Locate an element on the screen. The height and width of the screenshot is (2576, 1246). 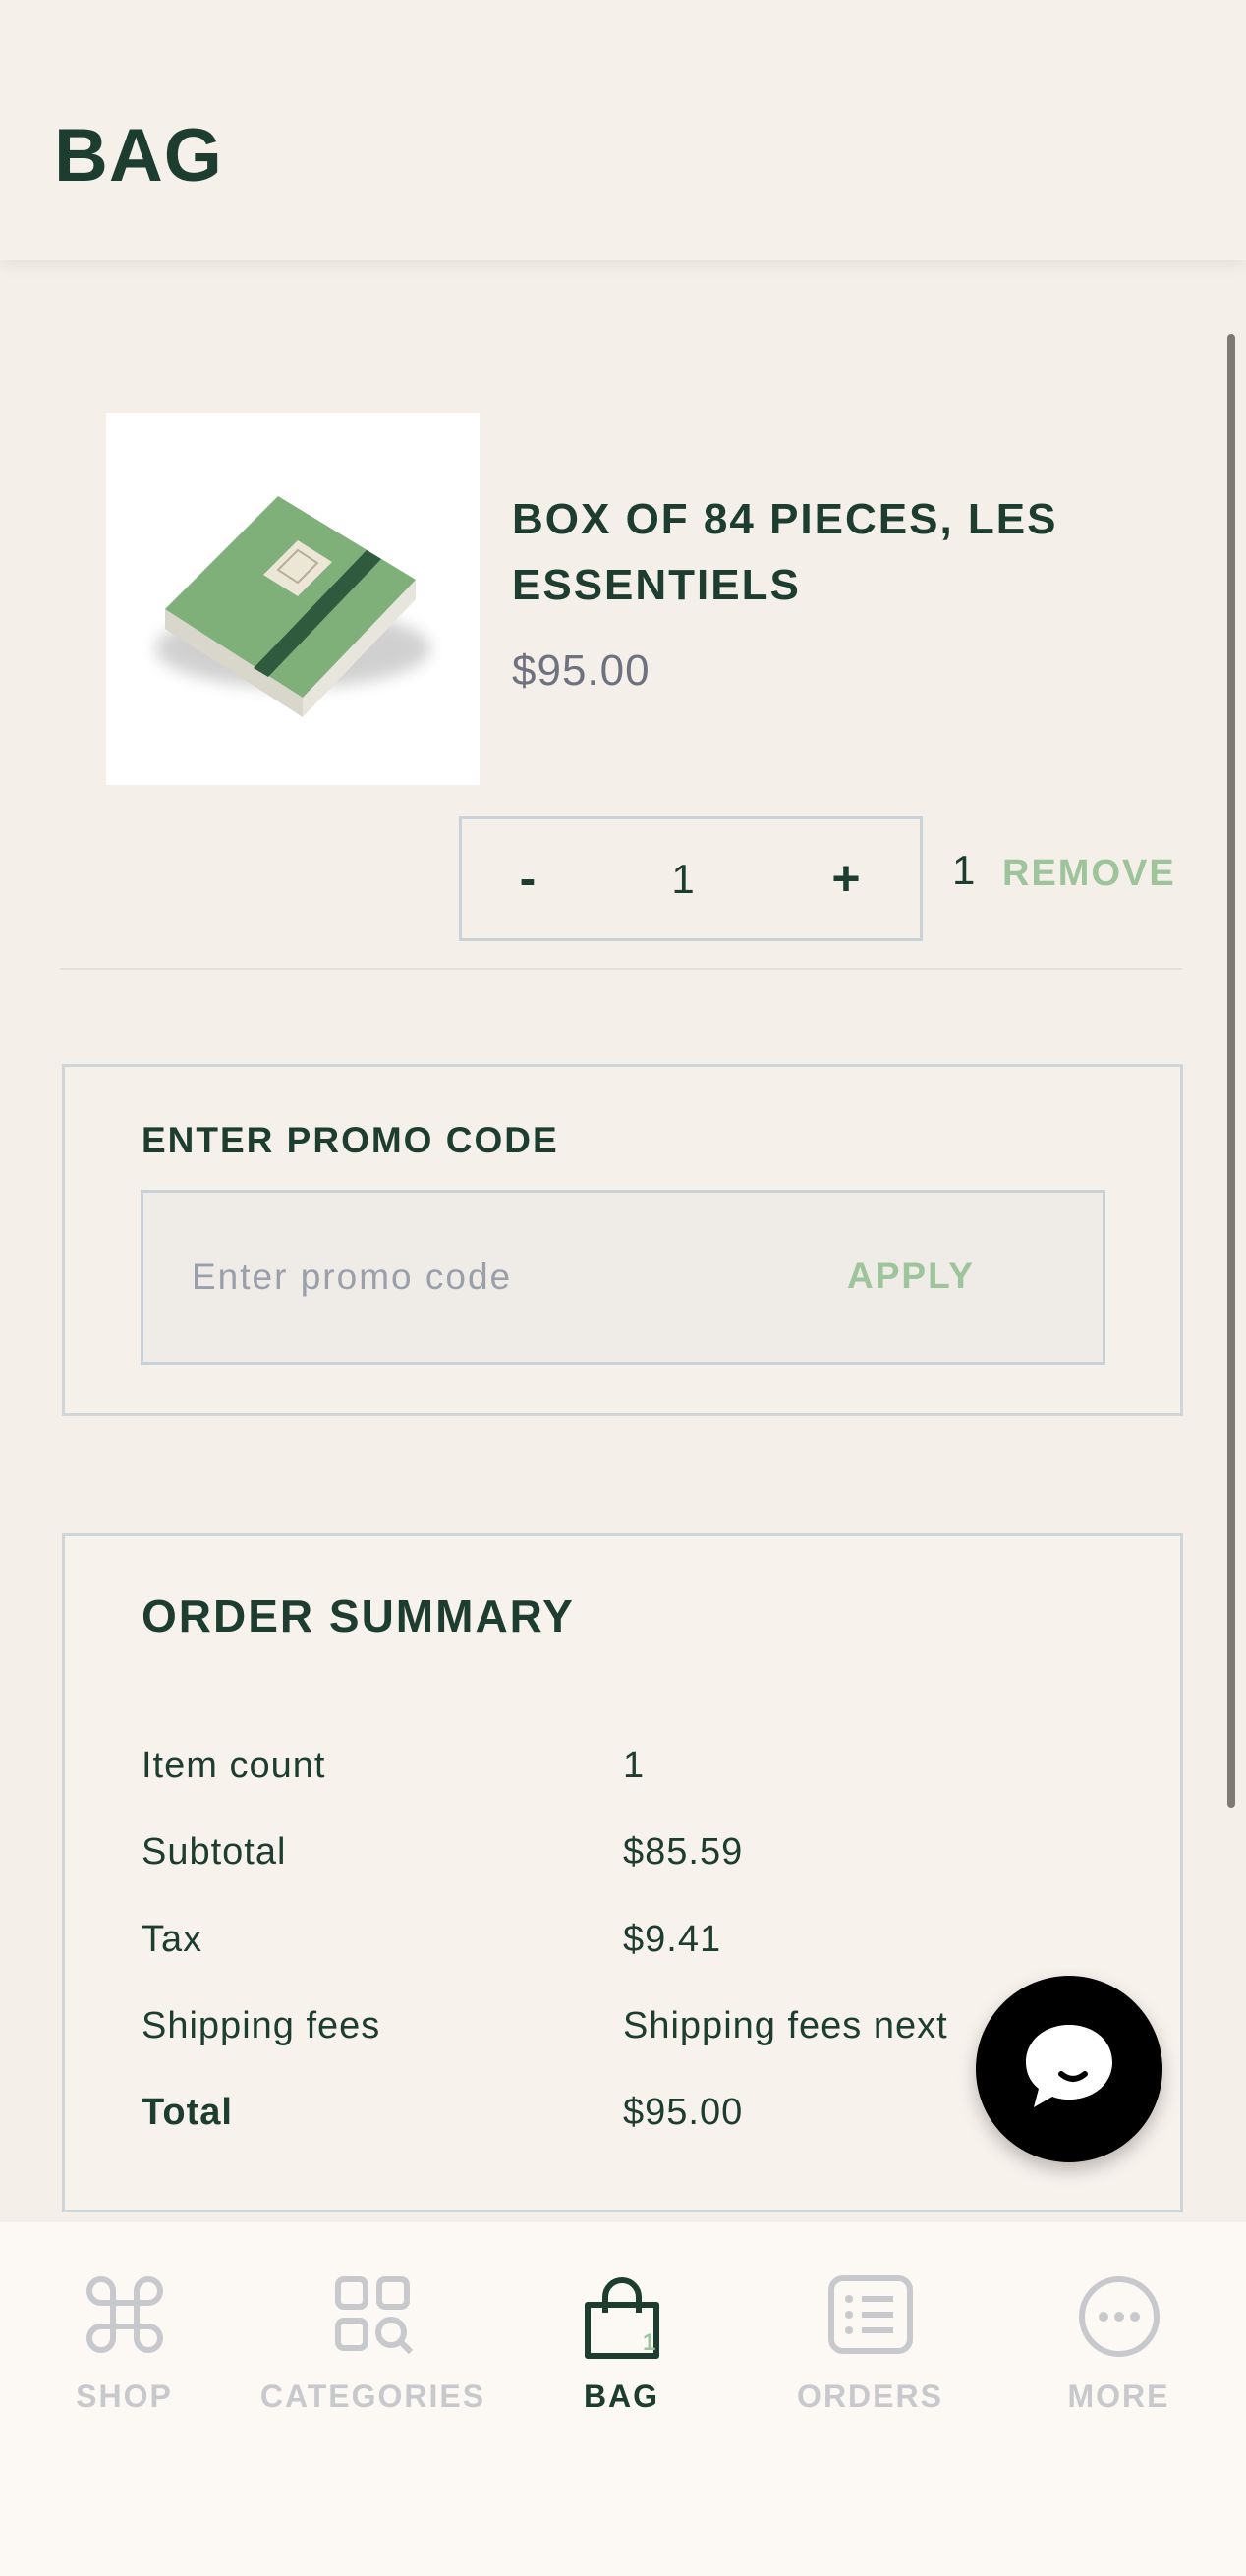
total-label: Total is located at coordinates (187, 2112).